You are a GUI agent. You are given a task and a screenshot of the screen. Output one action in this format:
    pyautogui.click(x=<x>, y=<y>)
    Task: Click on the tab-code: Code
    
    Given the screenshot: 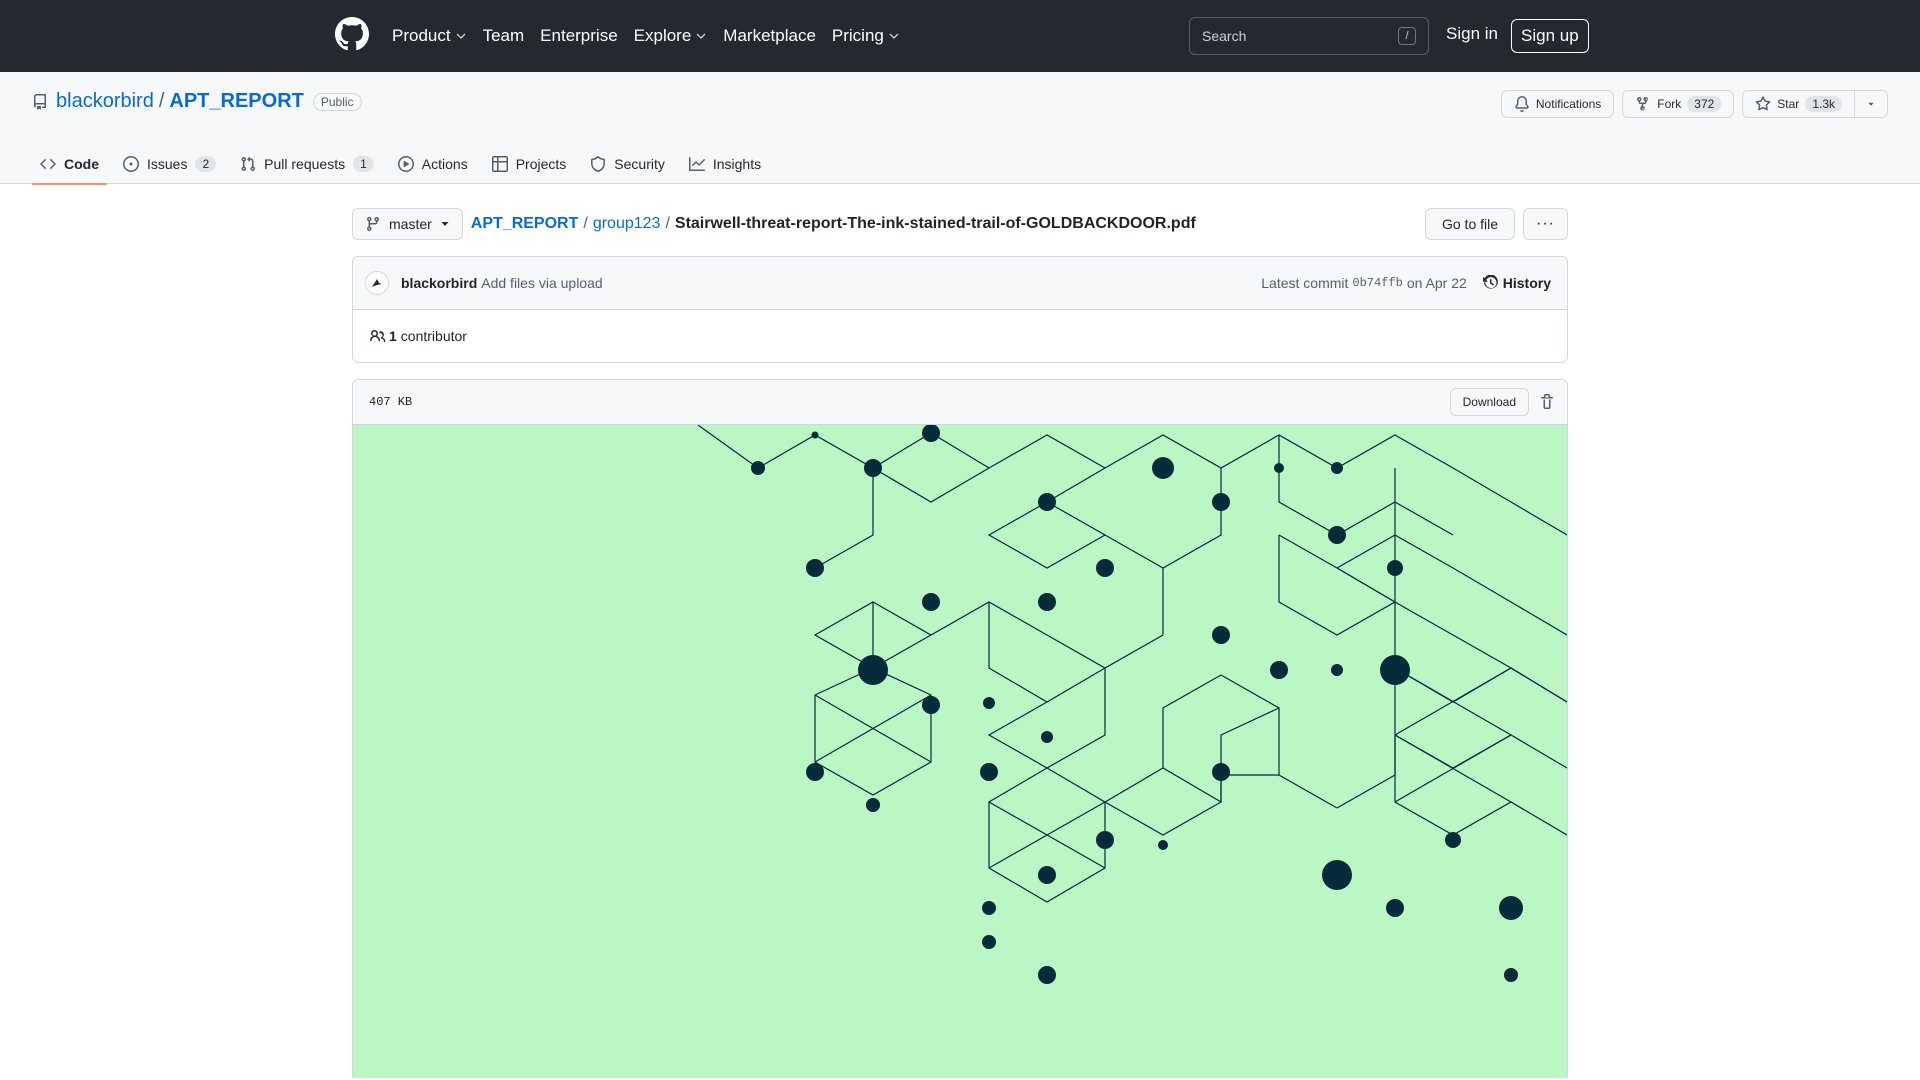 What is the action you would take?
    pyautogui.click(x=69, y=164)
    